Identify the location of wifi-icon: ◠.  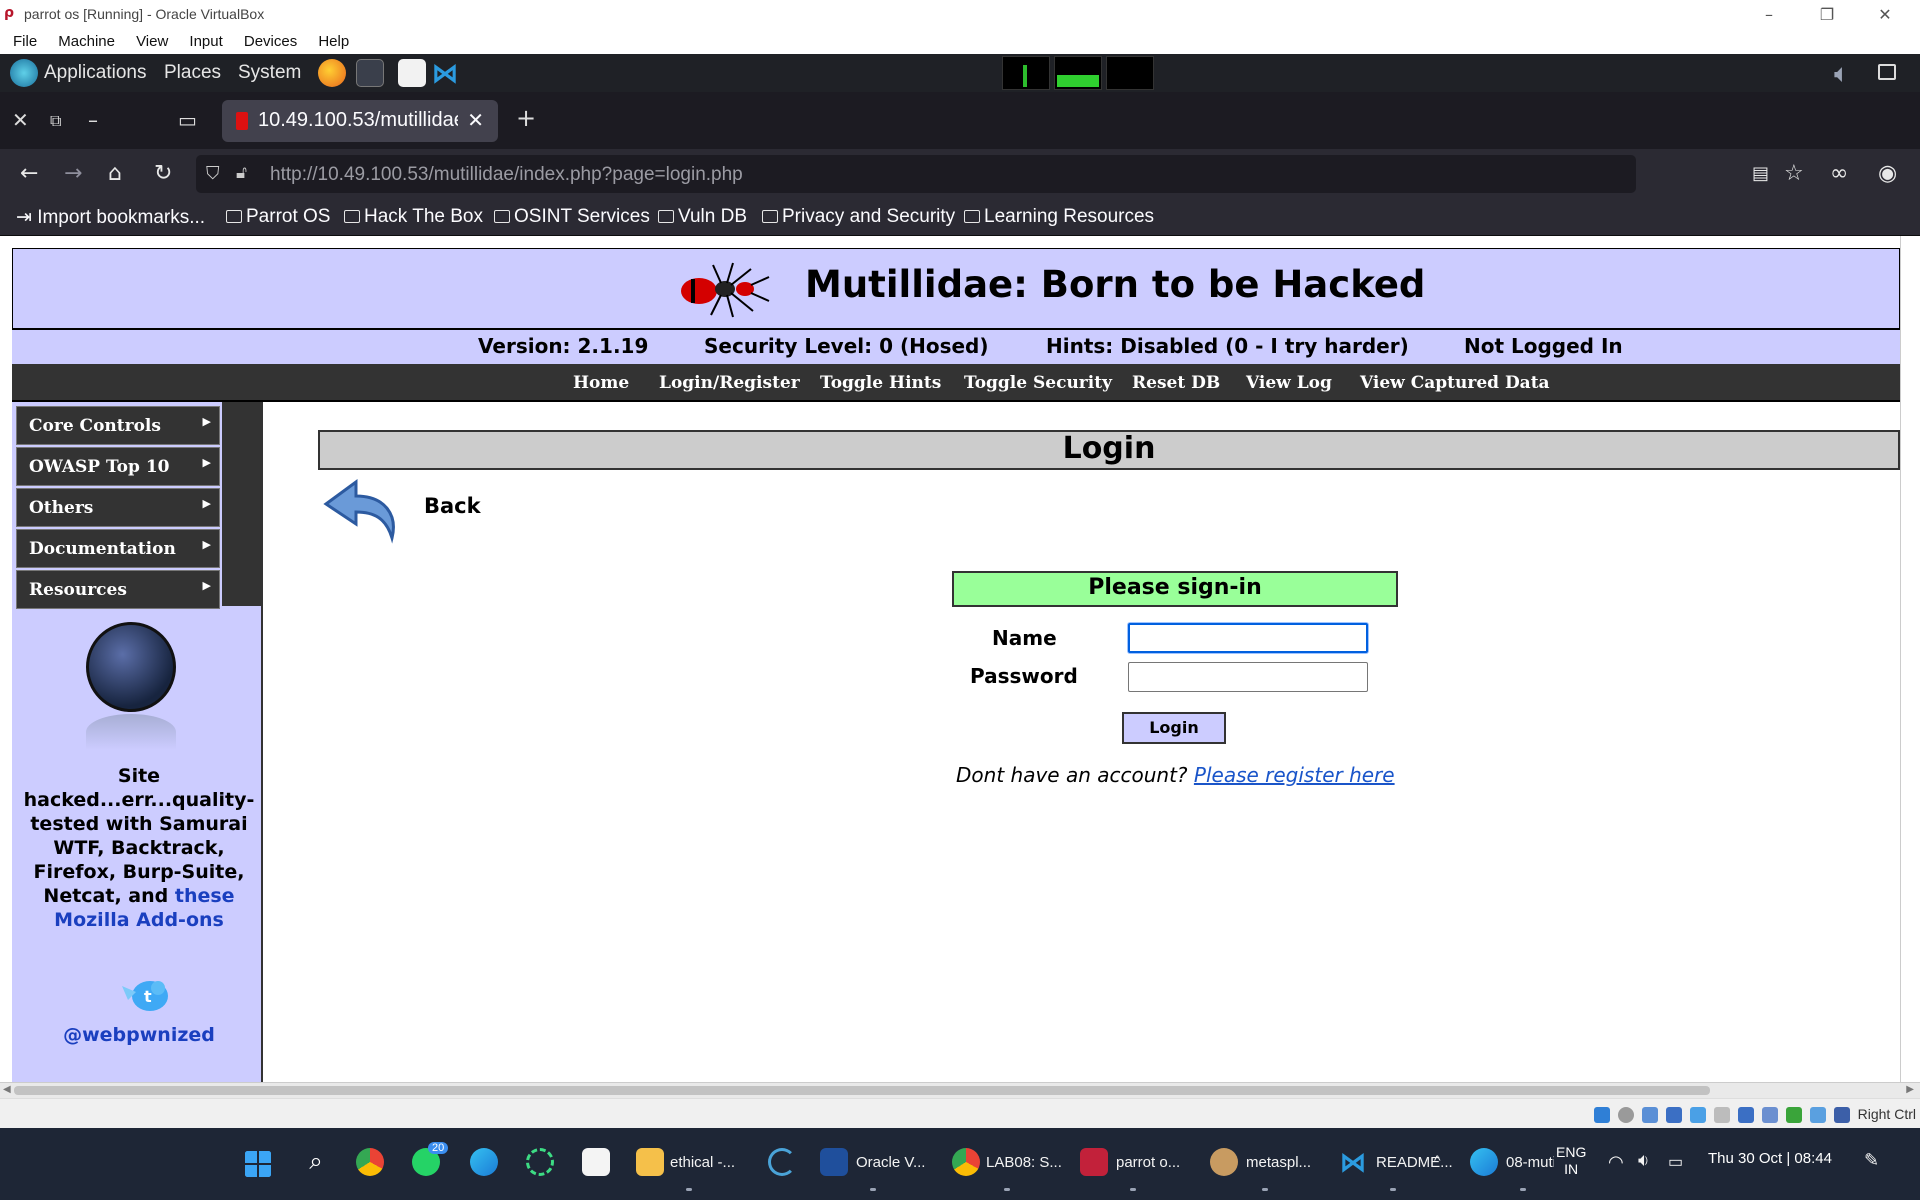
(1616, 1162).